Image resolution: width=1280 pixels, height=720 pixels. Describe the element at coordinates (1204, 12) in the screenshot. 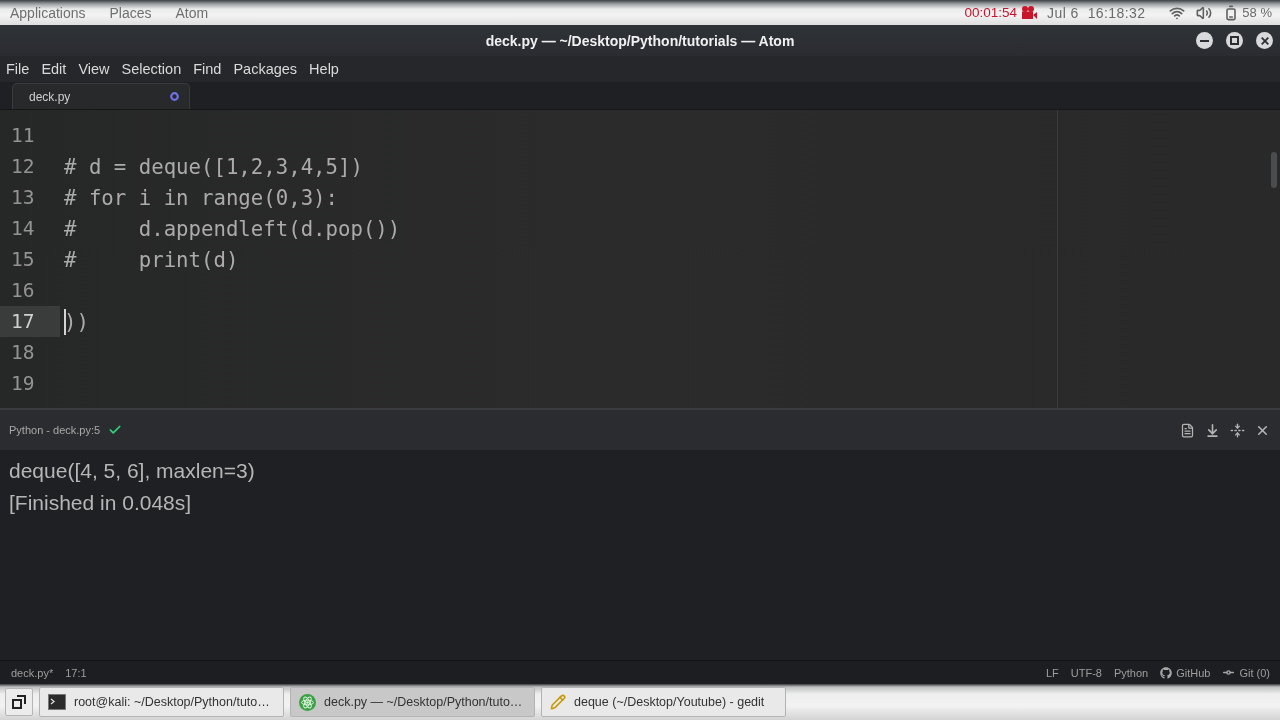

I see `volume-icon` at that location.